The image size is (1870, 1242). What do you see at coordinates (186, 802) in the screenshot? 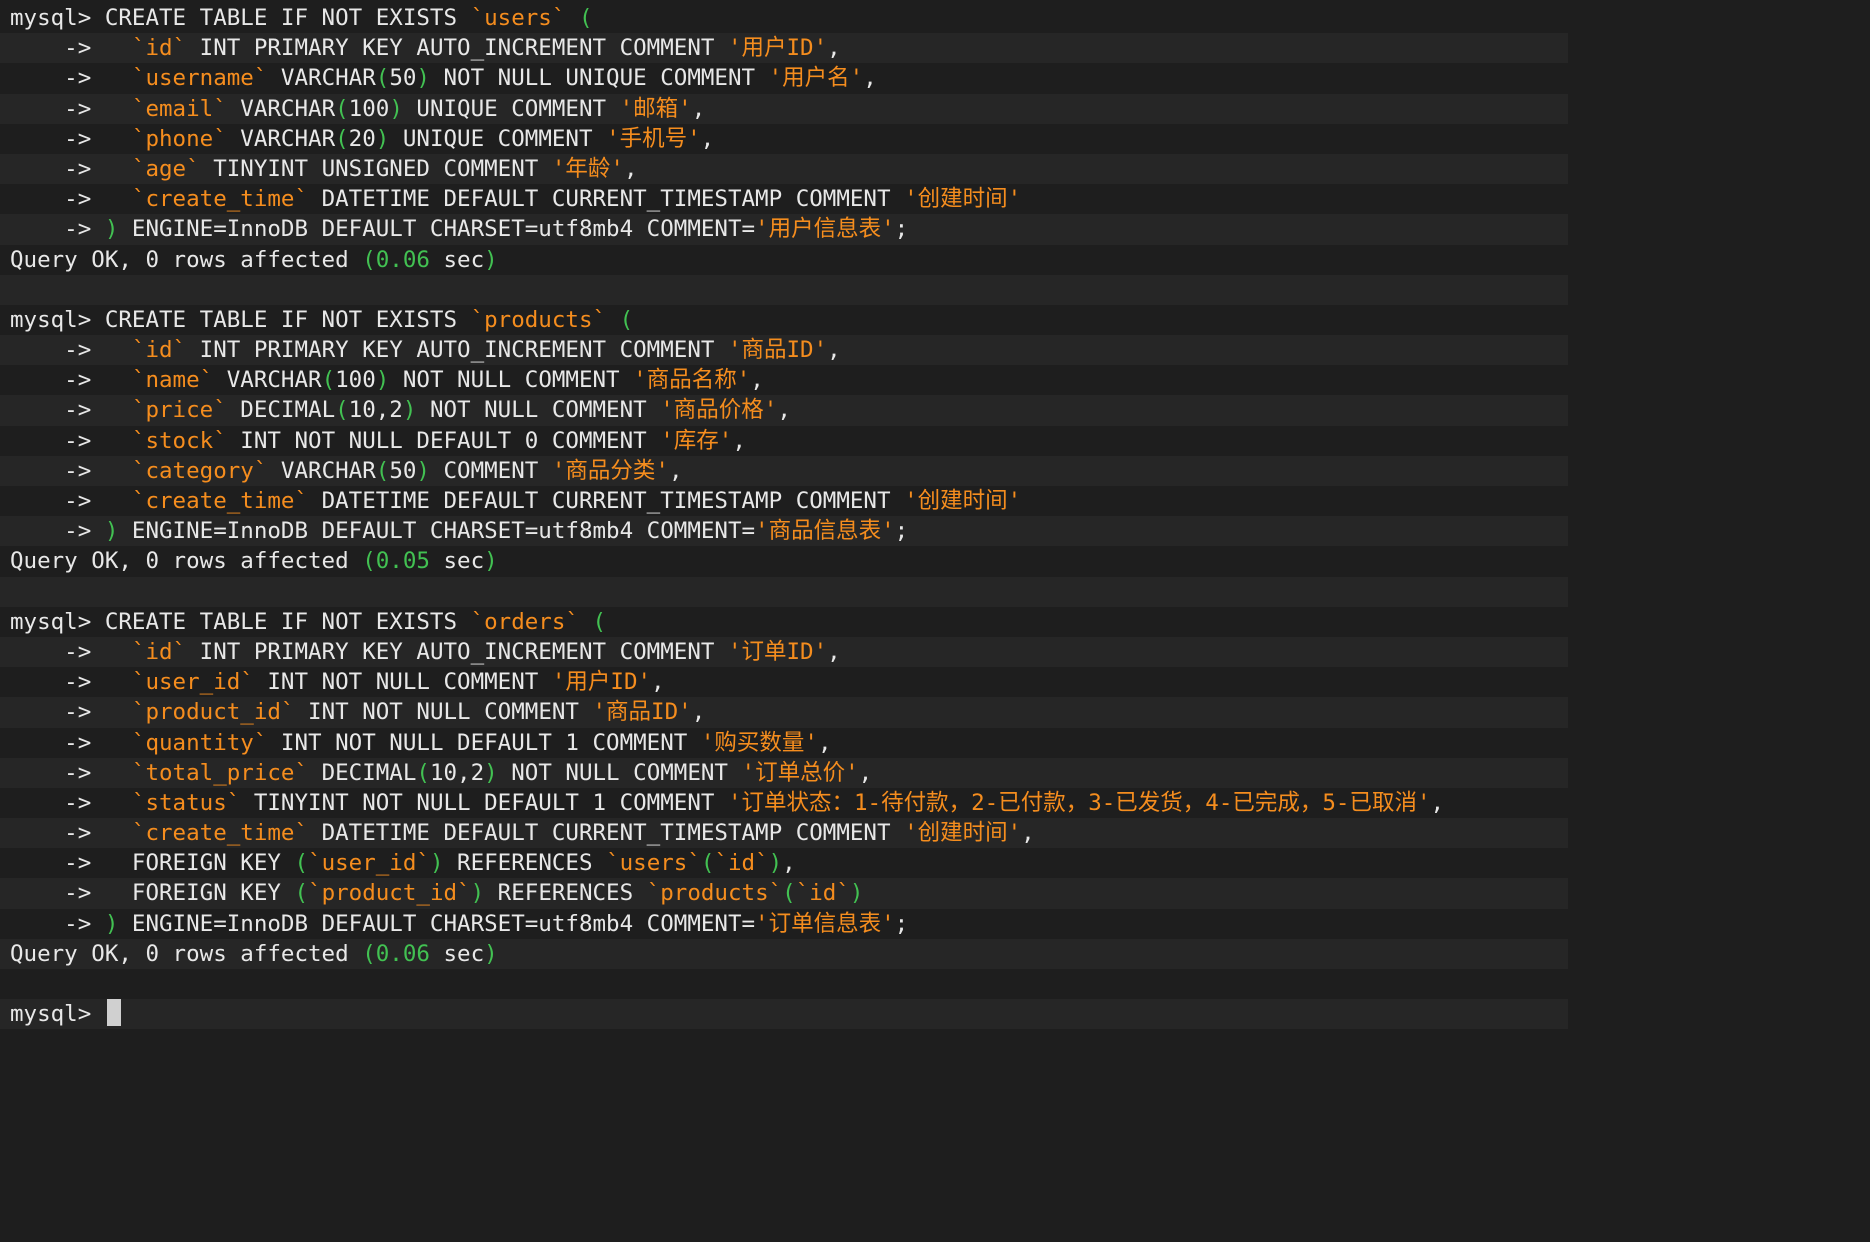
I see `sql-identifier-or-string: `status`` at bounding box center [186, 802].